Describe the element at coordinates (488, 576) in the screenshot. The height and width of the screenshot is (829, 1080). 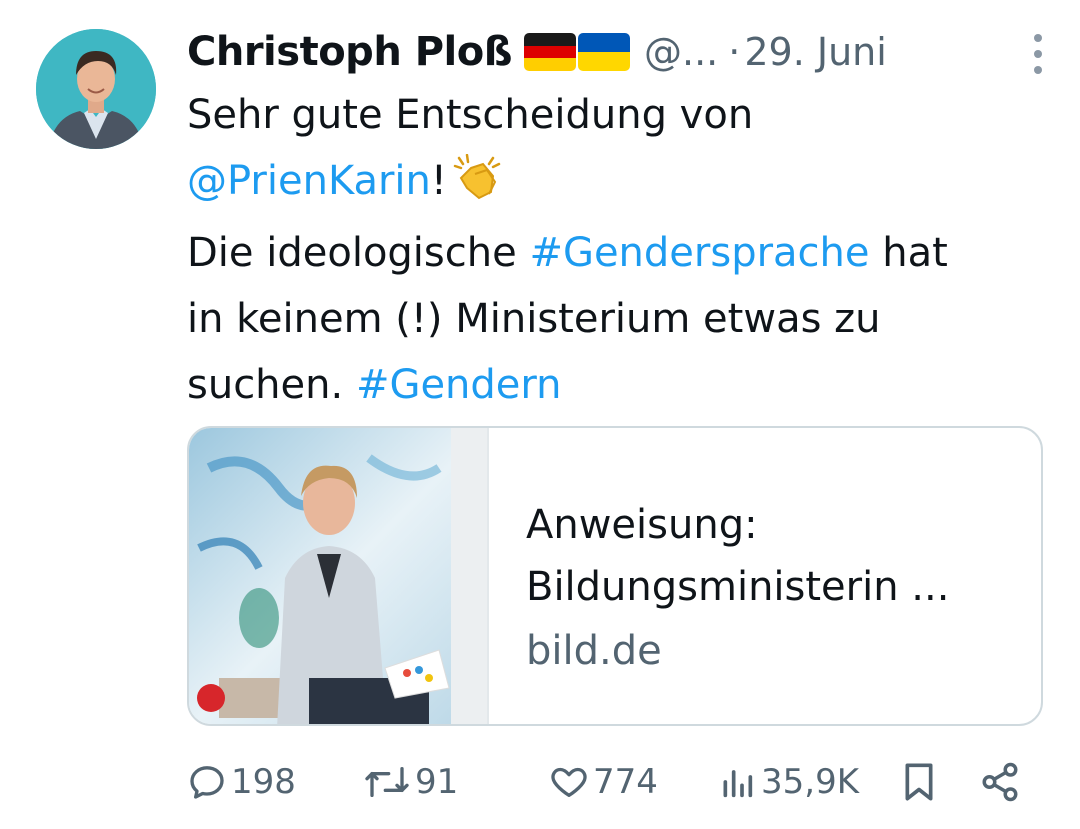
I see `card-divider` at that location.